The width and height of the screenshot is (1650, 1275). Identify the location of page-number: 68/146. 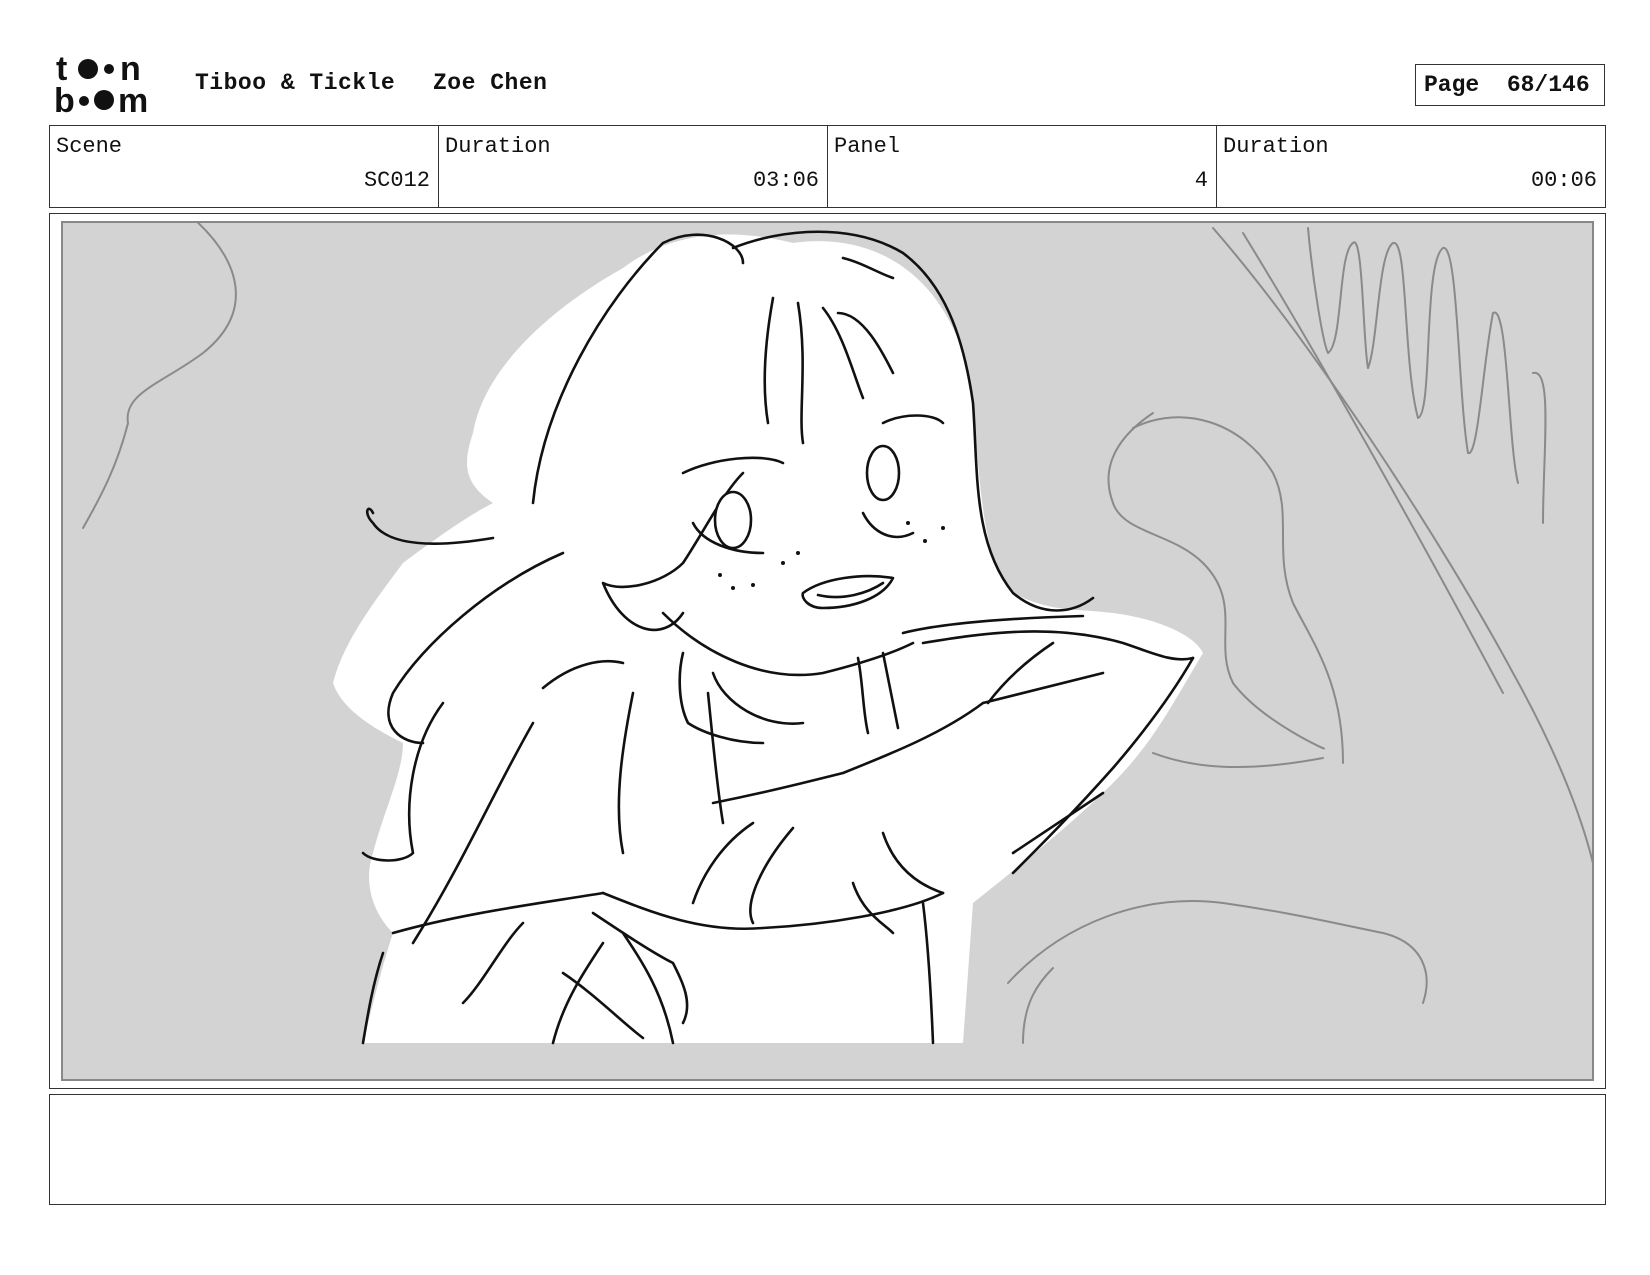
(1548, 85).